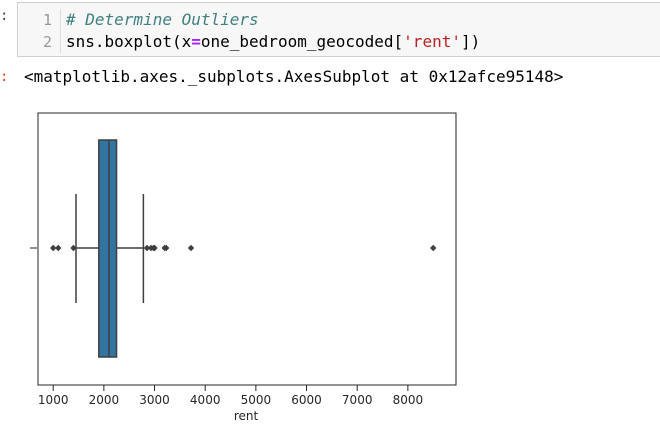 This screenshot has height=436, width=660. I want to click on code-comment: # Determine Outliers, so click(162, 19).